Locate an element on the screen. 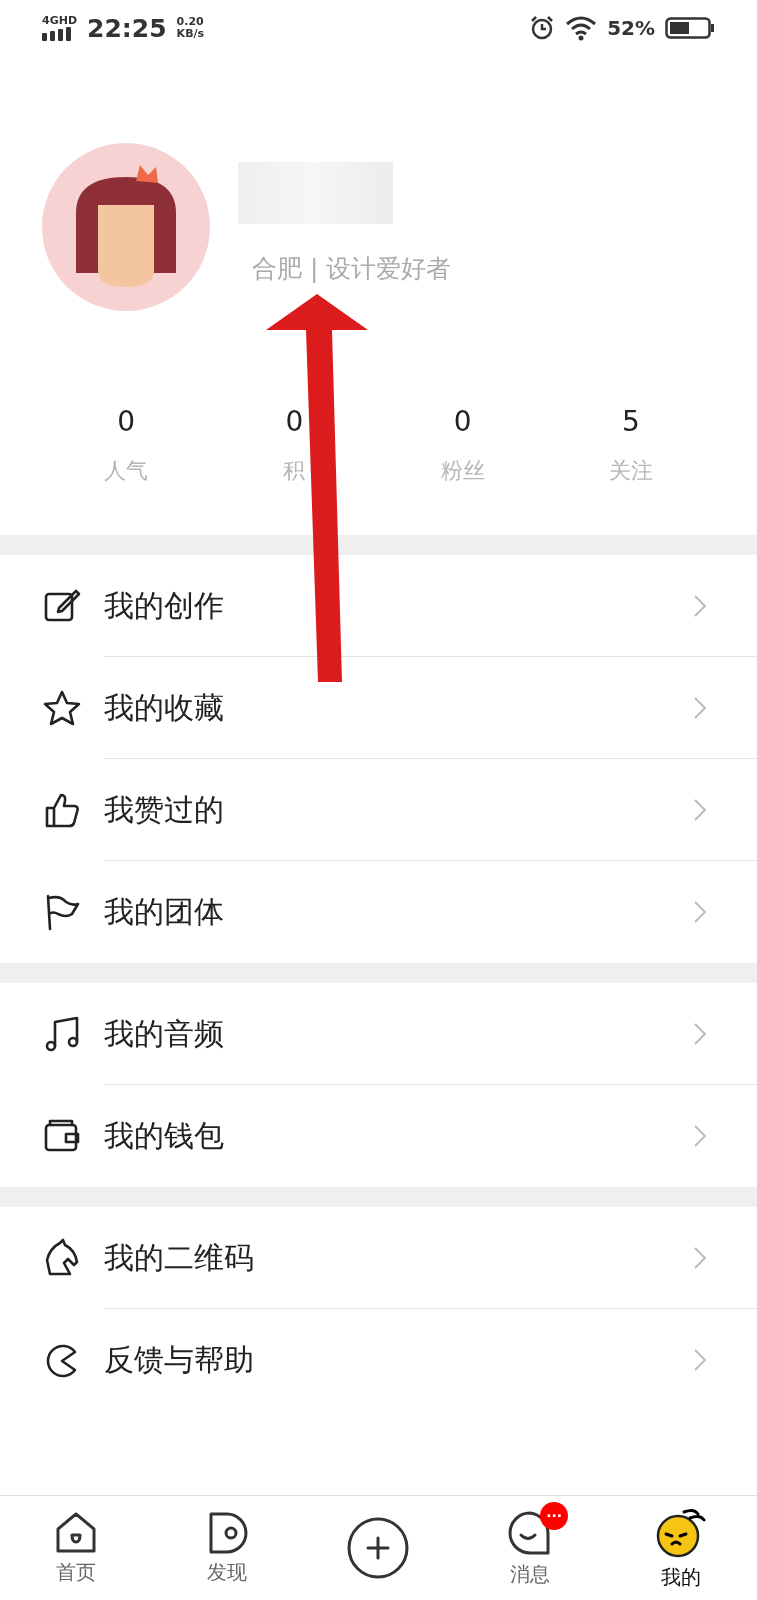  wifi-icon is located at coordinates (581, 28).